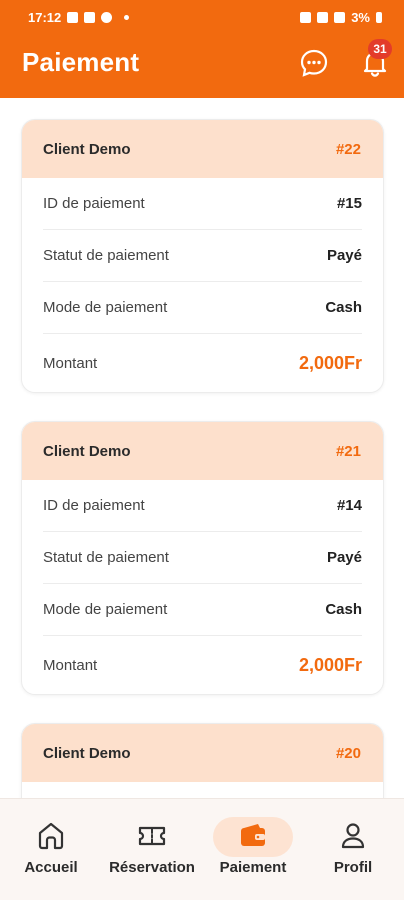 The height and width of the screenshot is (900, 404). Describe the element at coordinates (348, 753) in the screenshot. I see `payment-number: #20` at that location.